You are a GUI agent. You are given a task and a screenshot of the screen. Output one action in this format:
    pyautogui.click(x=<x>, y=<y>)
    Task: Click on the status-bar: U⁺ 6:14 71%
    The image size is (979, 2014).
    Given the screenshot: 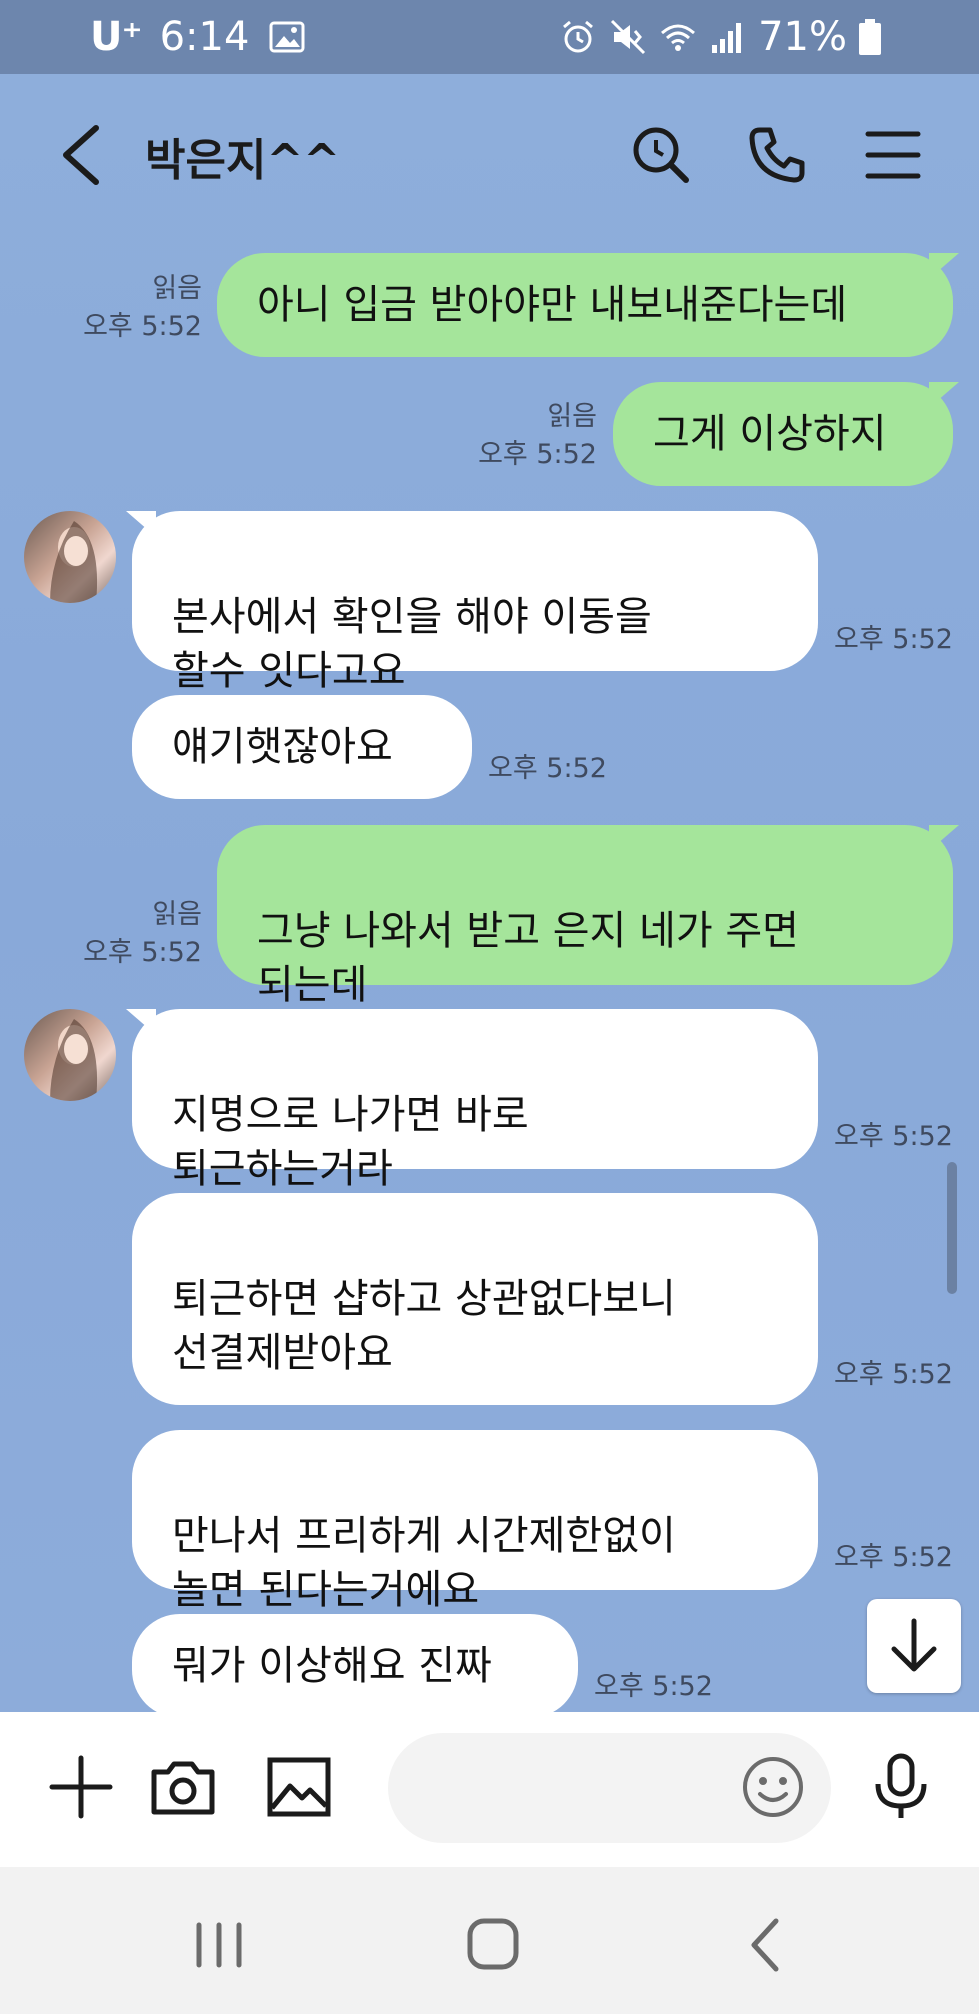 What is the action you would take?
    pyautogui.click(x=489, y=37)
    